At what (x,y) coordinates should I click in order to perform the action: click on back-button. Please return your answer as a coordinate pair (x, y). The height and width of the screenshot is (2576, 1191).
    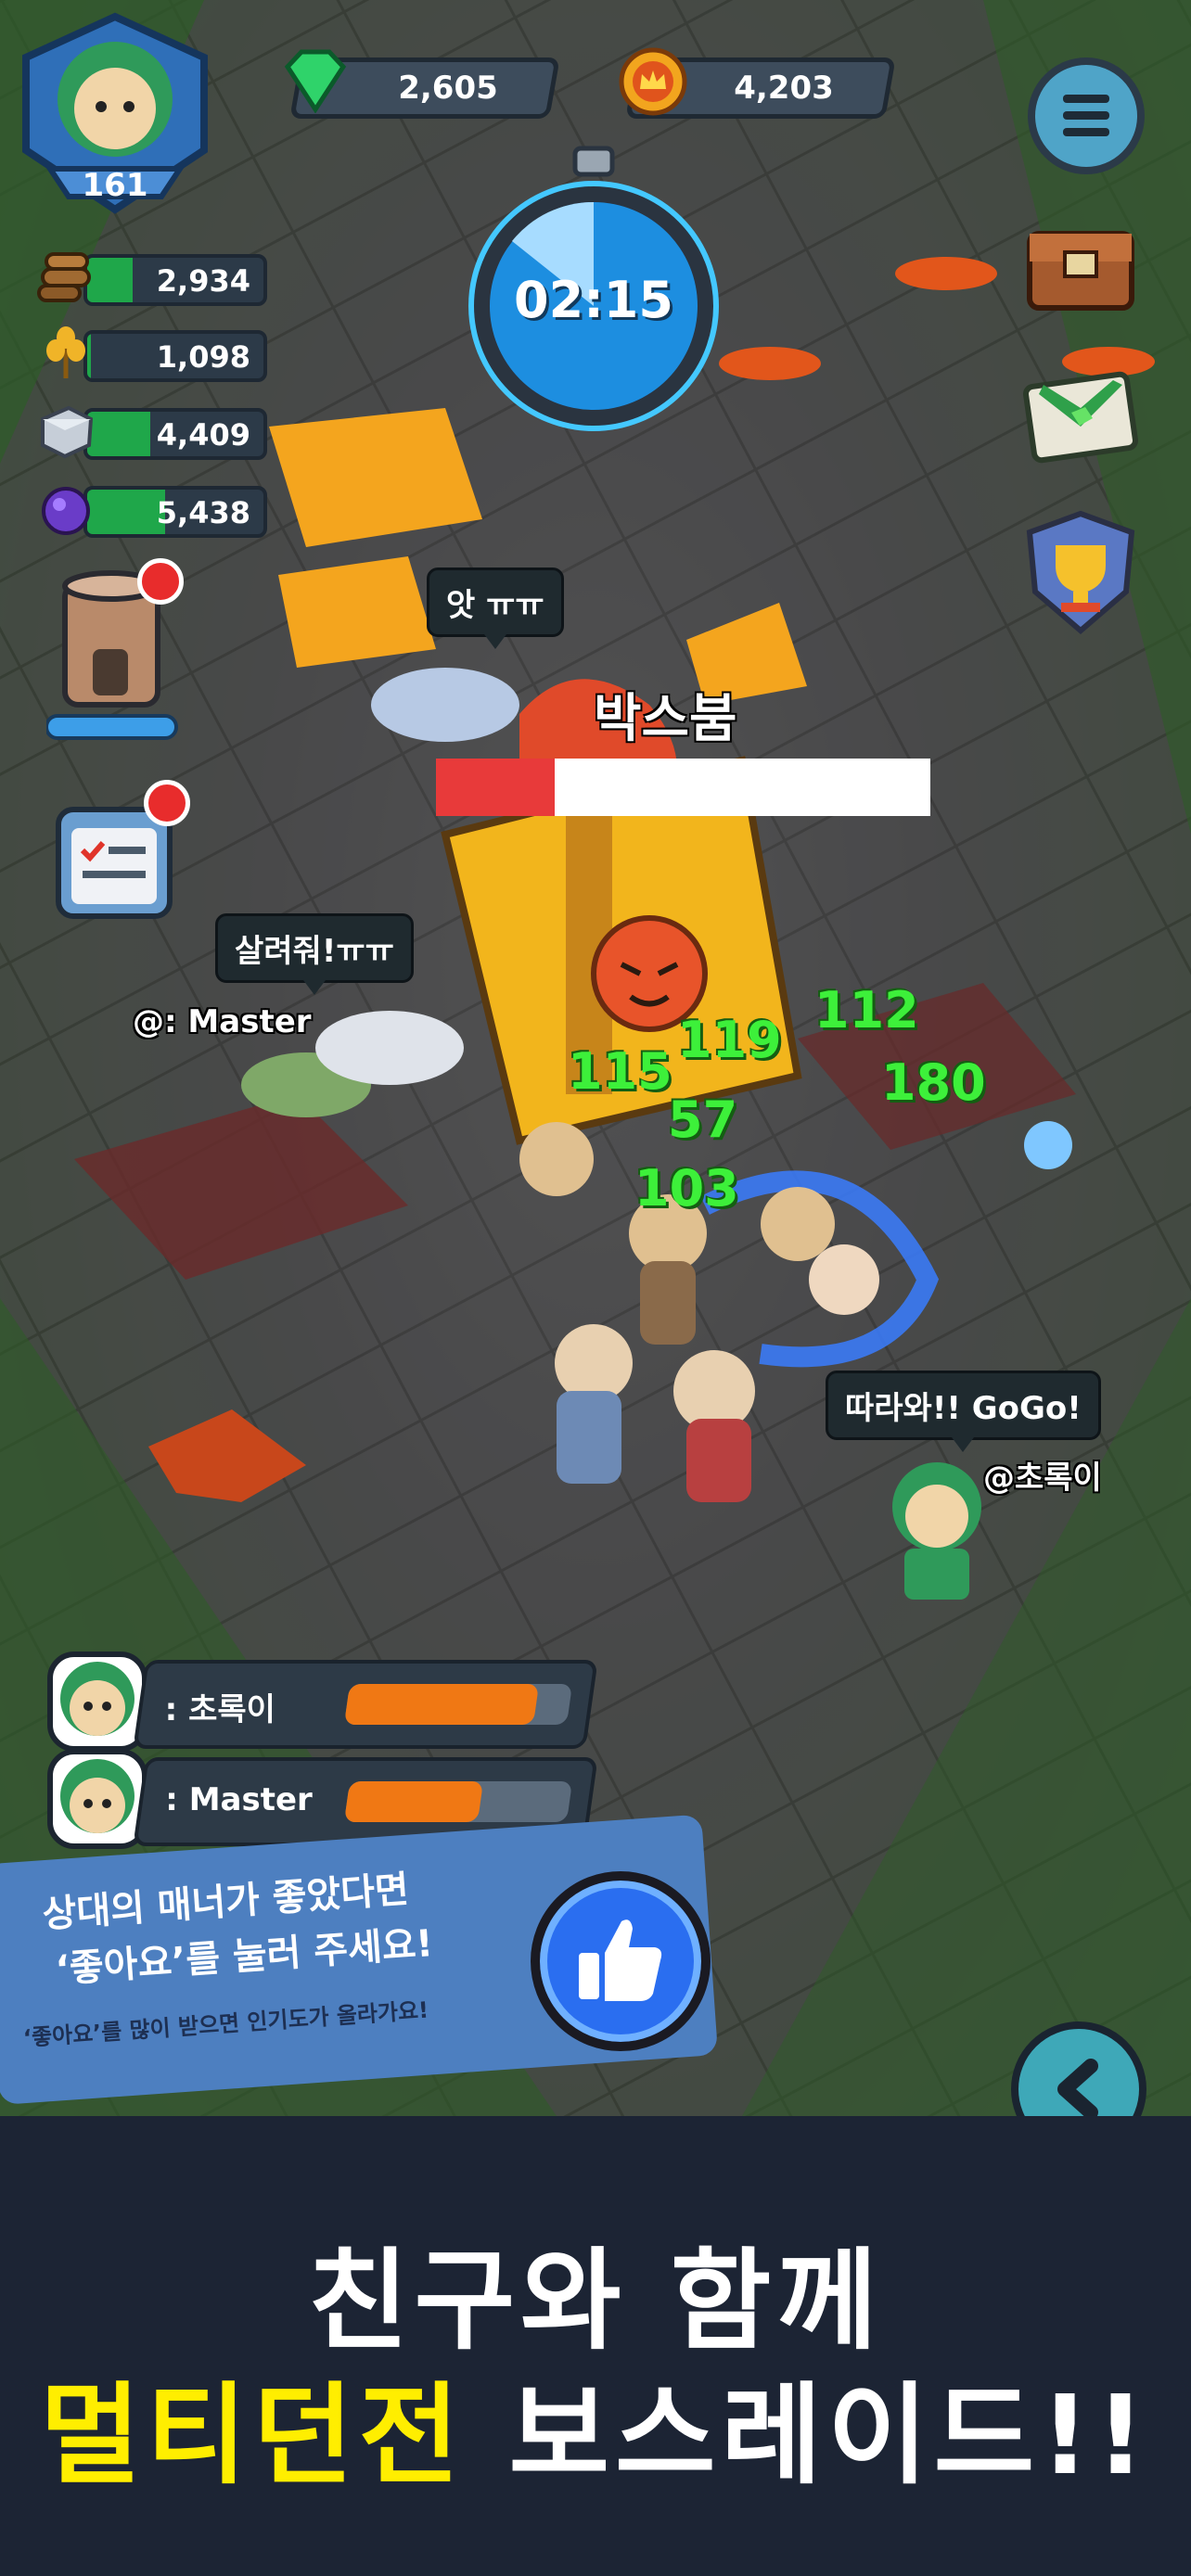
    Looking at the image, I should click on (1078, 2069).